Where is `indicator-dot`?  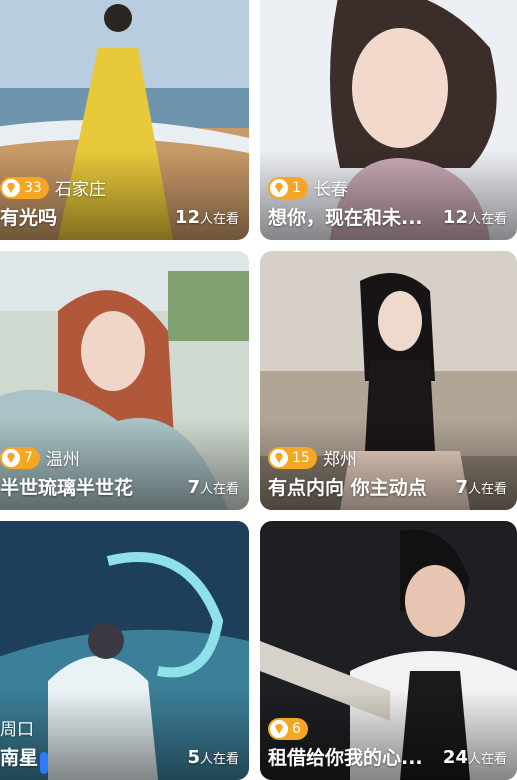 indicator-dot is located at coordinates (44, 763).